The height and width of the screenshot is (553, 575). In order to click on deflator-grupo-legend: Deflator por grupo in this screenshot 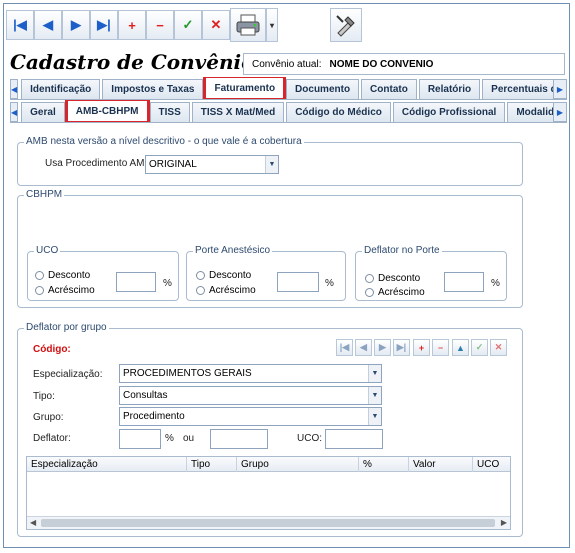, I will do `click(66, 327)`.